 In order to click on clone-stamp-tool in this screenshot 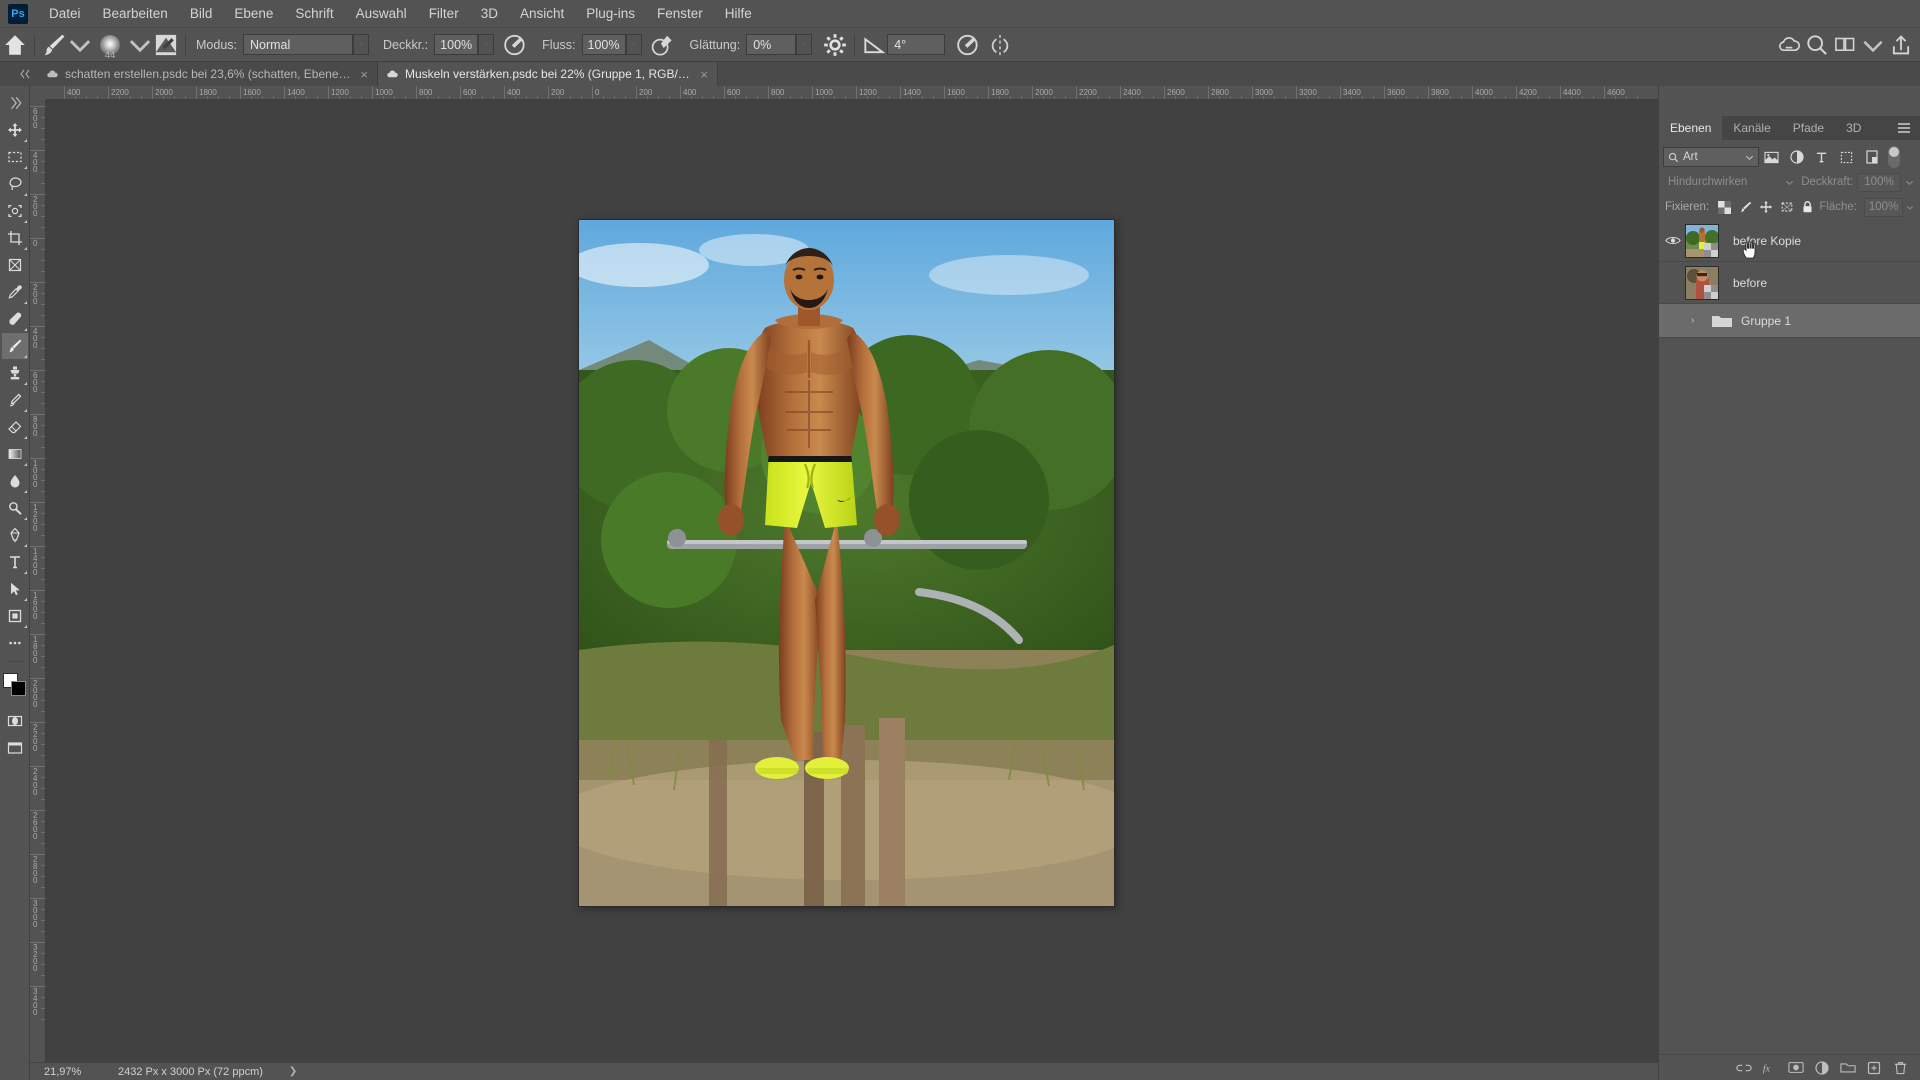, I will do `click(15, 373)`.